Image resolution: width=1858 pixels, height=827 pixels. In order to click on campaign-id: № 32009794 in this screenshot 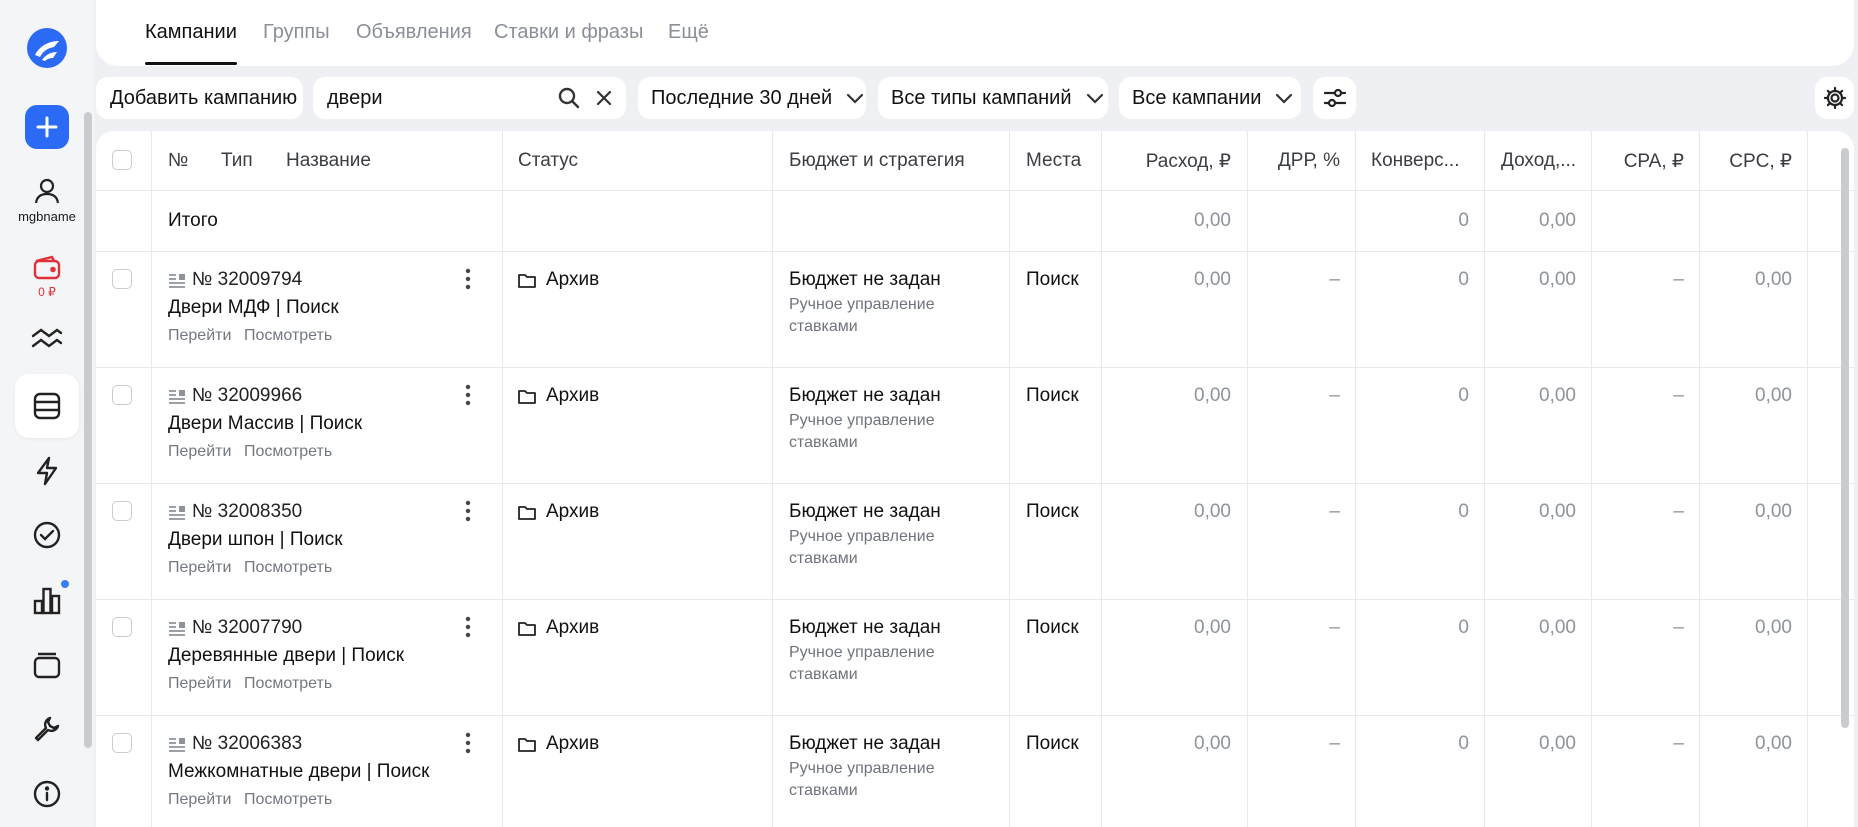, I will do `click(247, 279)`.